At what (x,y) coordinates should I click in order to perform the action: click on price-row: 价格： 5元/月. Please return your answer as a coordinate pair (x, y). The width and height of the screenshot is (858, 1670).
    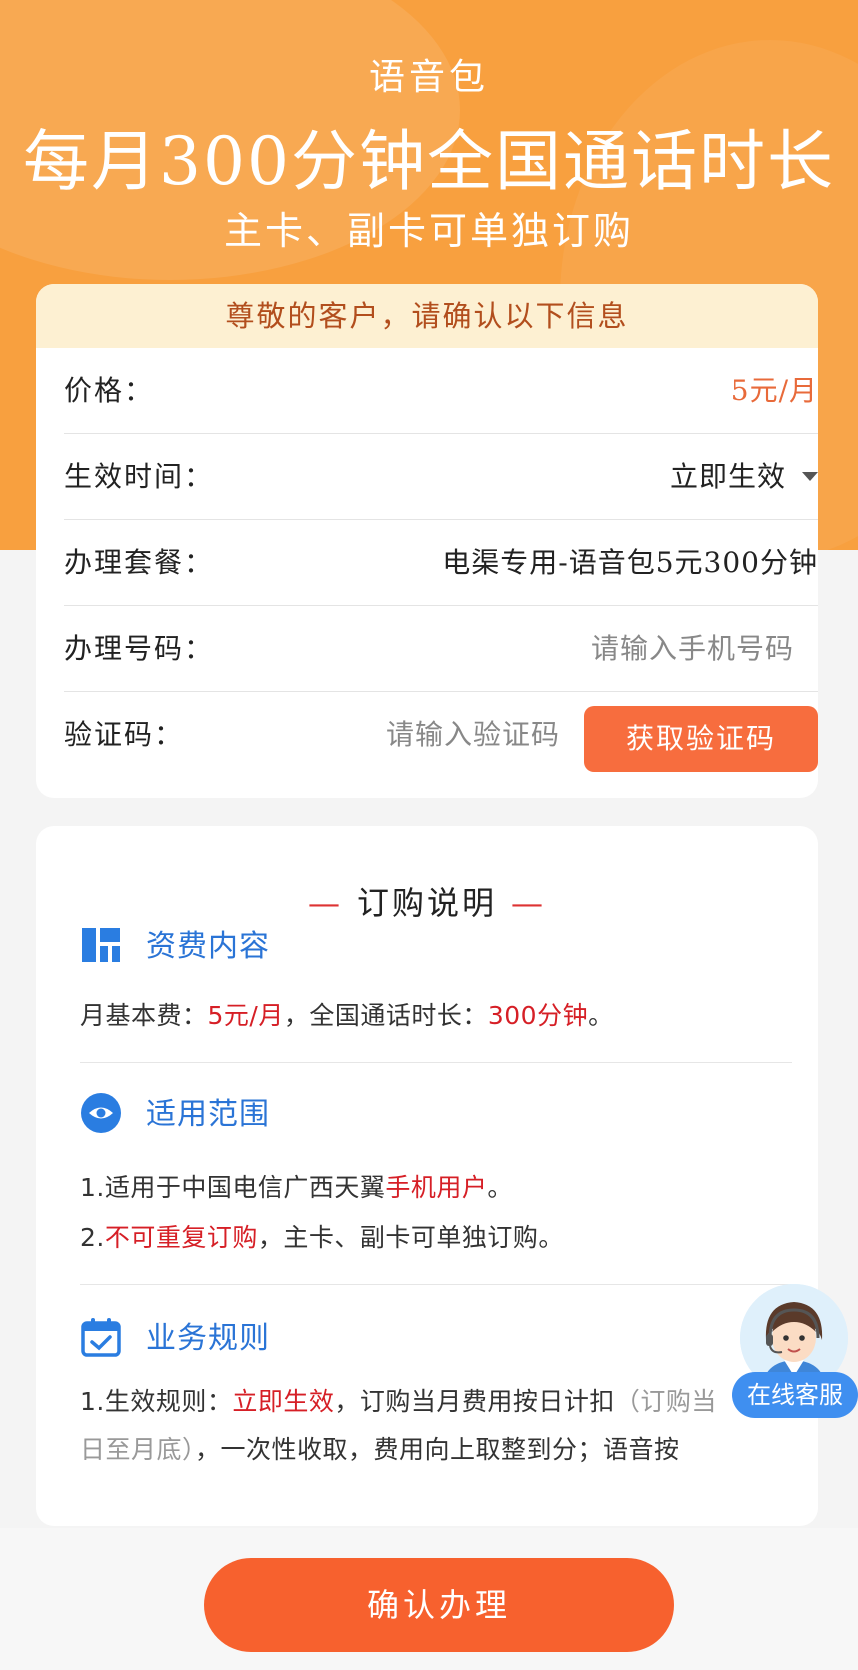
    Looking at the image, I should click on (441, 391).